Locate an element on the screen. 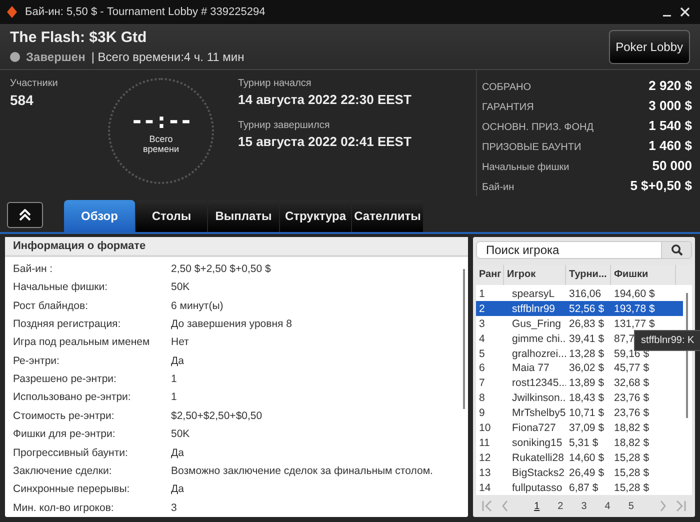 The width and height of the screenshot is (700, 522). table-cell-text: MrTshelby5 is located at coordinates (538, 413).